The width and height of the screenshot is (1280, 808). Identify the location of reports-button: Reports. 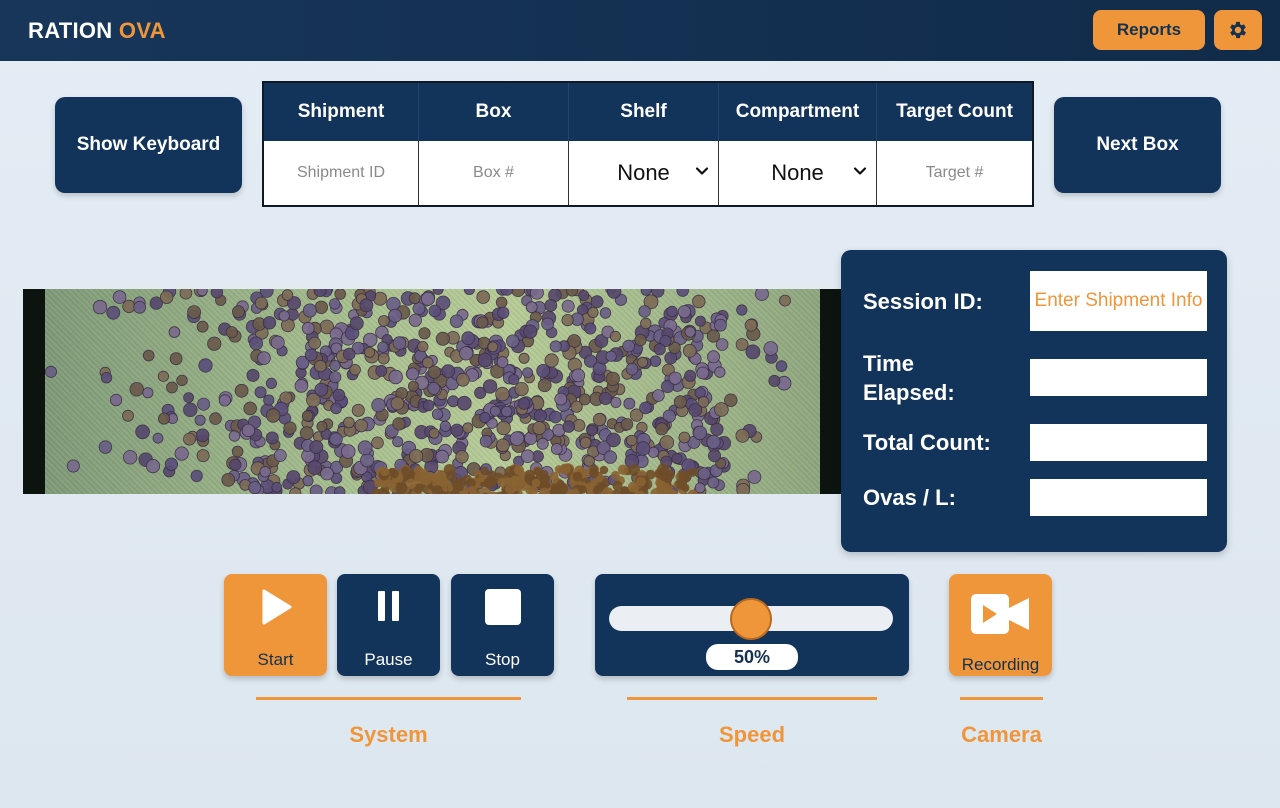
(1149, 30).